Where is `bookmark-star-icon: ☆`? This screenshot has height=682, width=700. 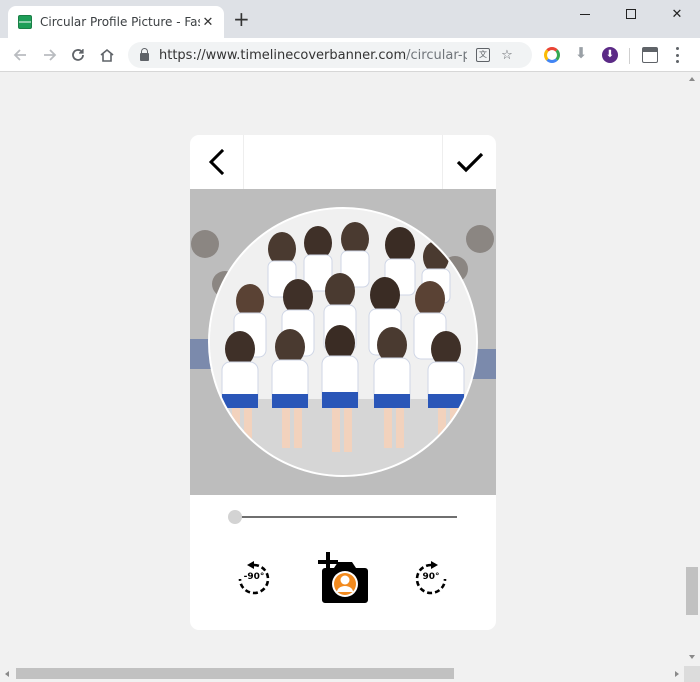 bookmark-star-icon: ☆ is located at coordinates (507, 55).